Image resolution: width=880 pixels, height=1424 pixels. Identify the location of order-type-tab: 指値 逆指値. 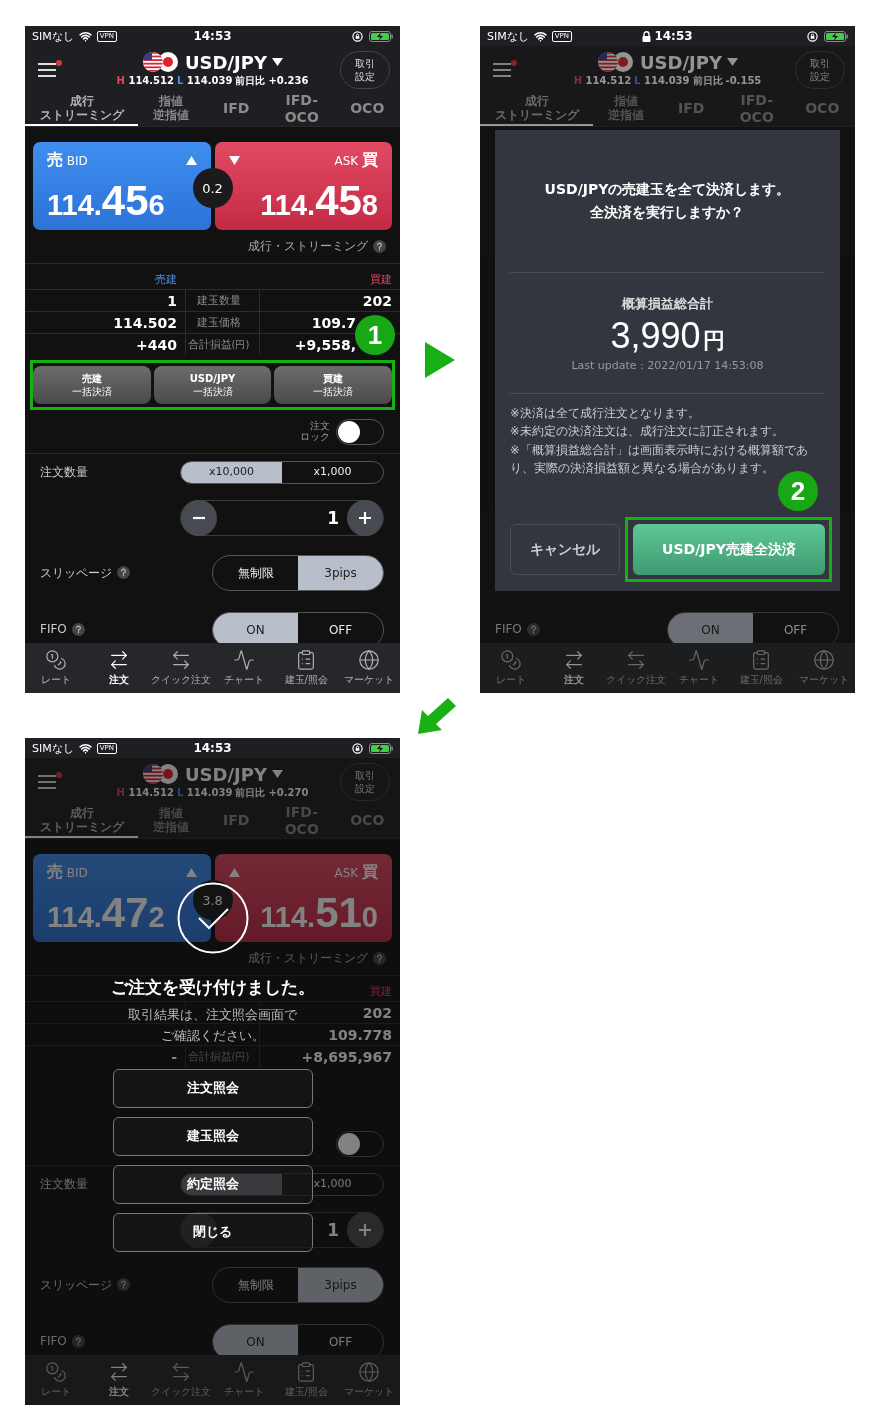
(171, 109).